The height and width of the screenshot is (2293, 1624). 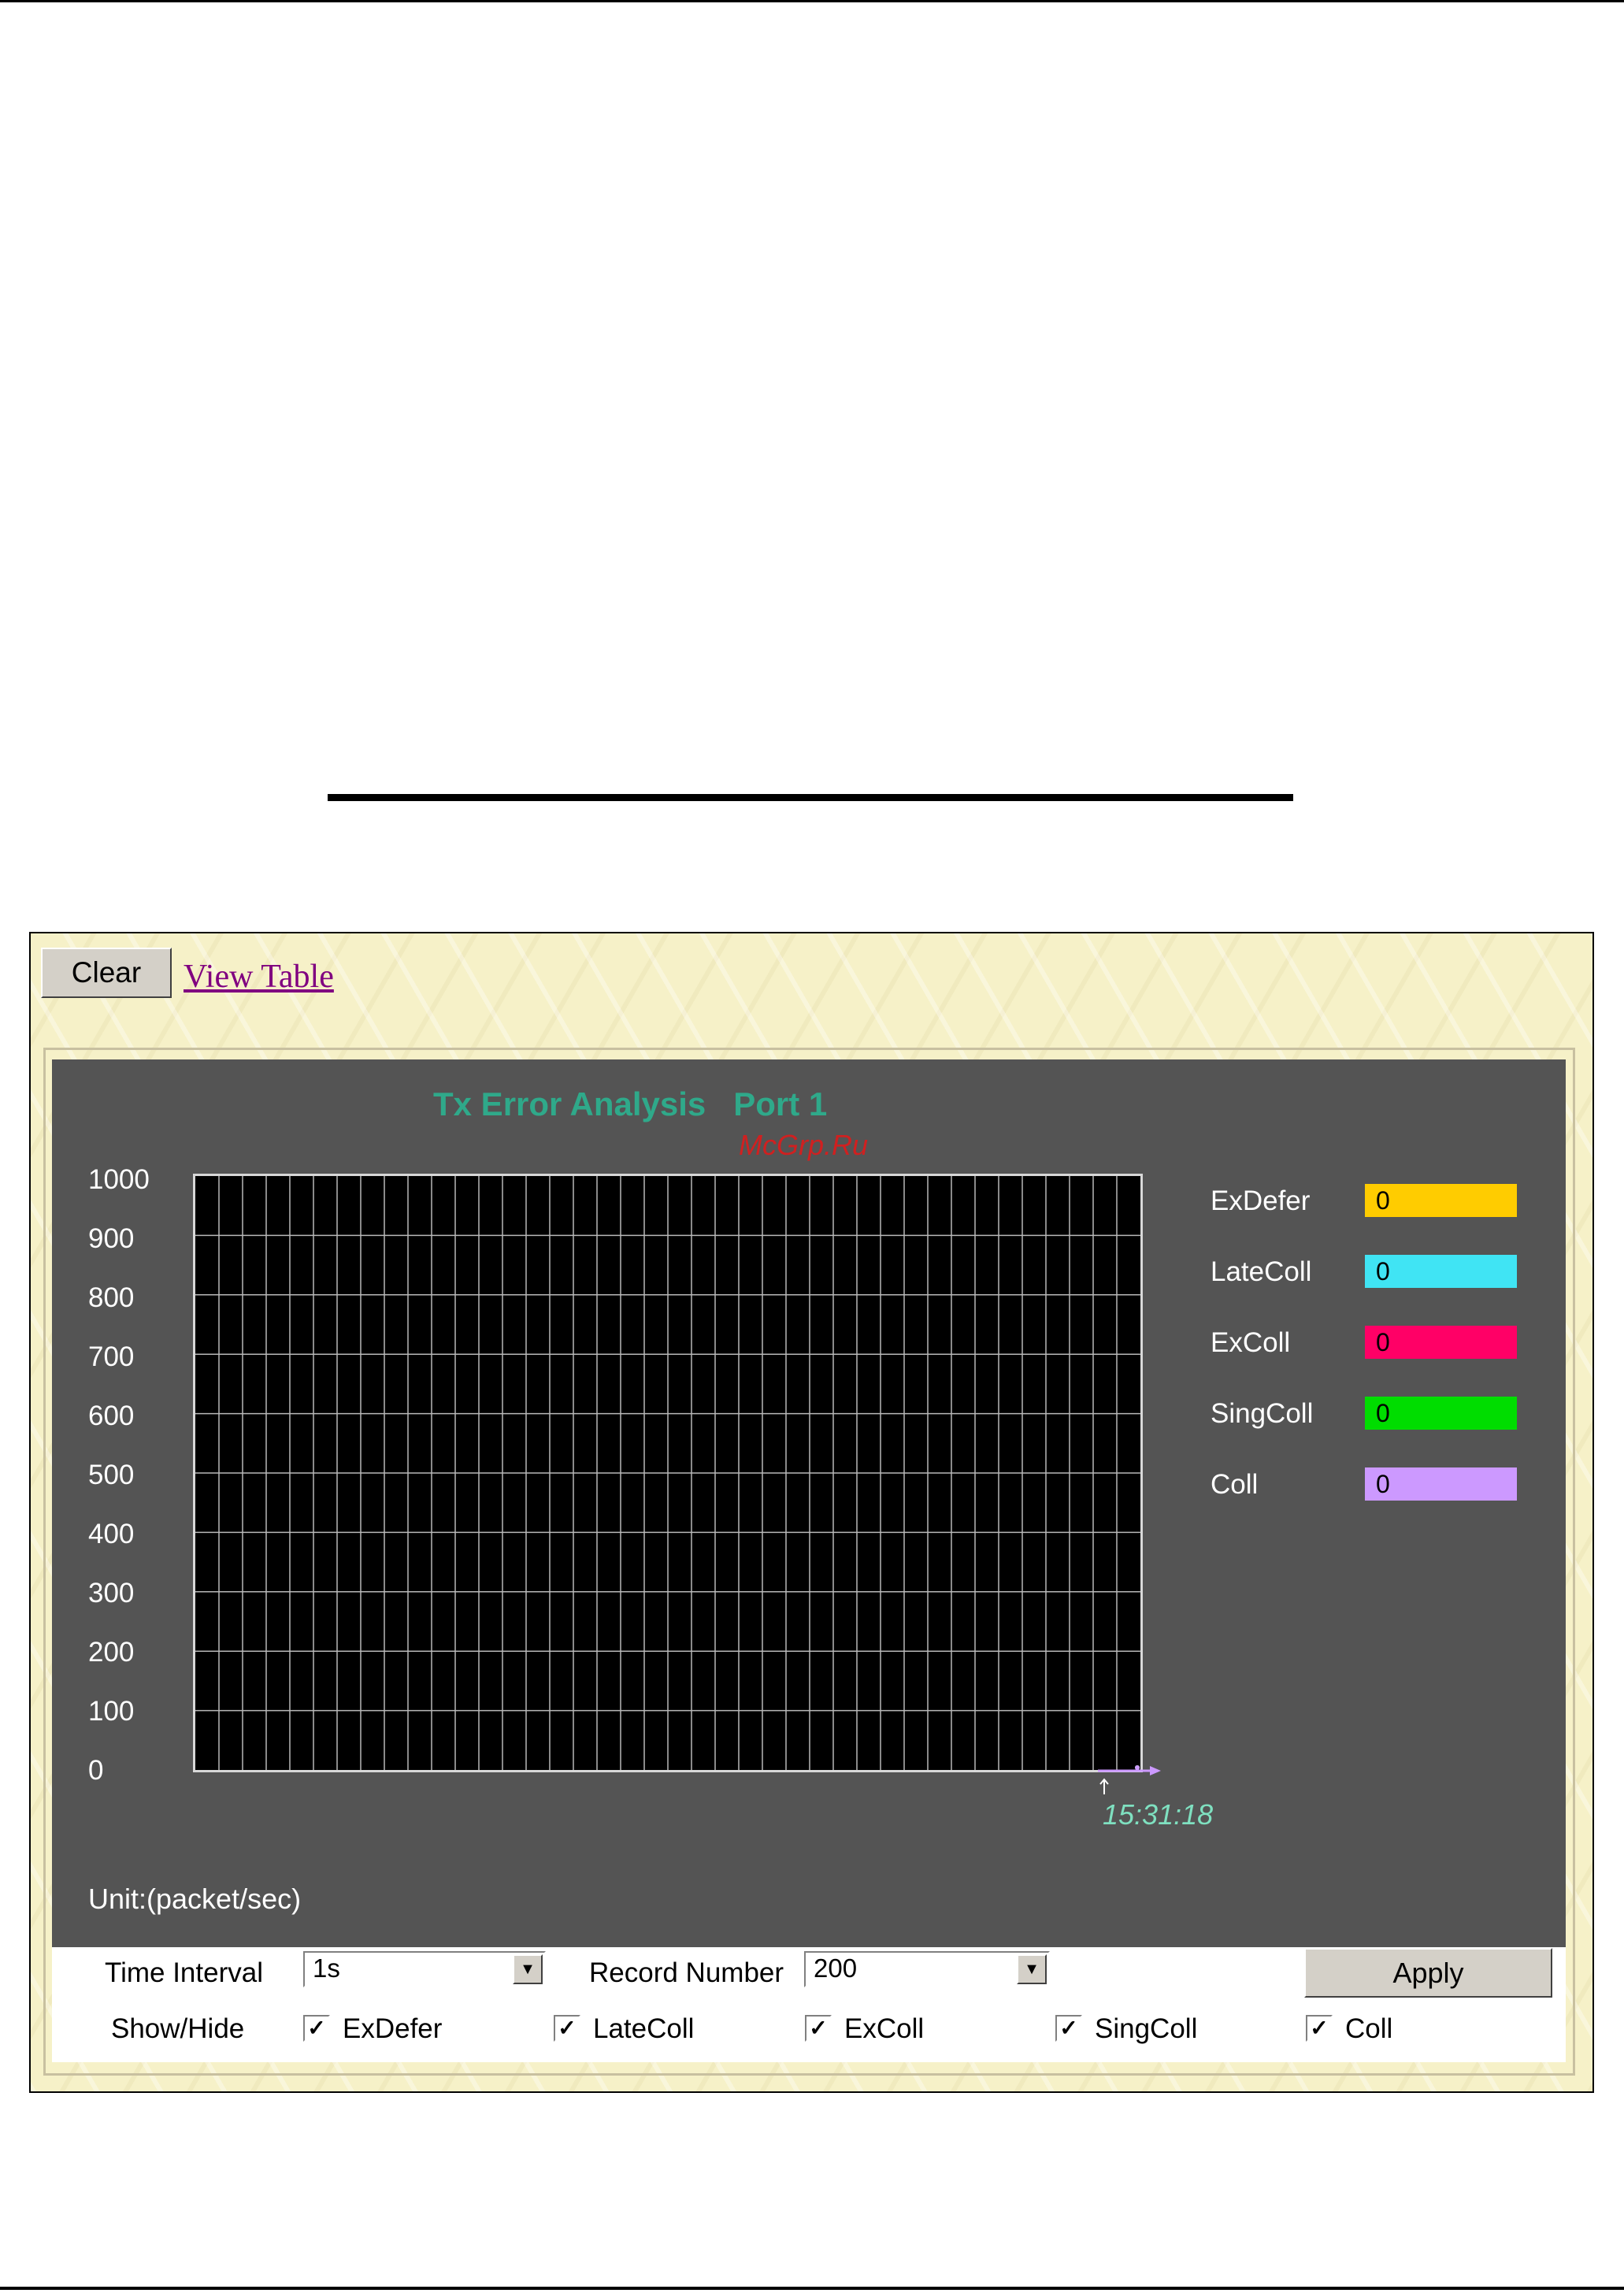 What do you see at coordinates (927, 1969) in the screenshot?
I see `record-number-select: 200 ▼` at bounding box center [927, 1969].